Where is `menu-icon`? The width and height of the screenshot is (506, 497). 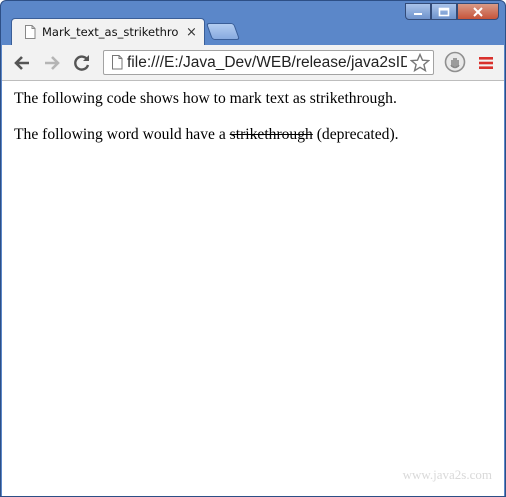 menu-icon is located at coordinates (486, 63).